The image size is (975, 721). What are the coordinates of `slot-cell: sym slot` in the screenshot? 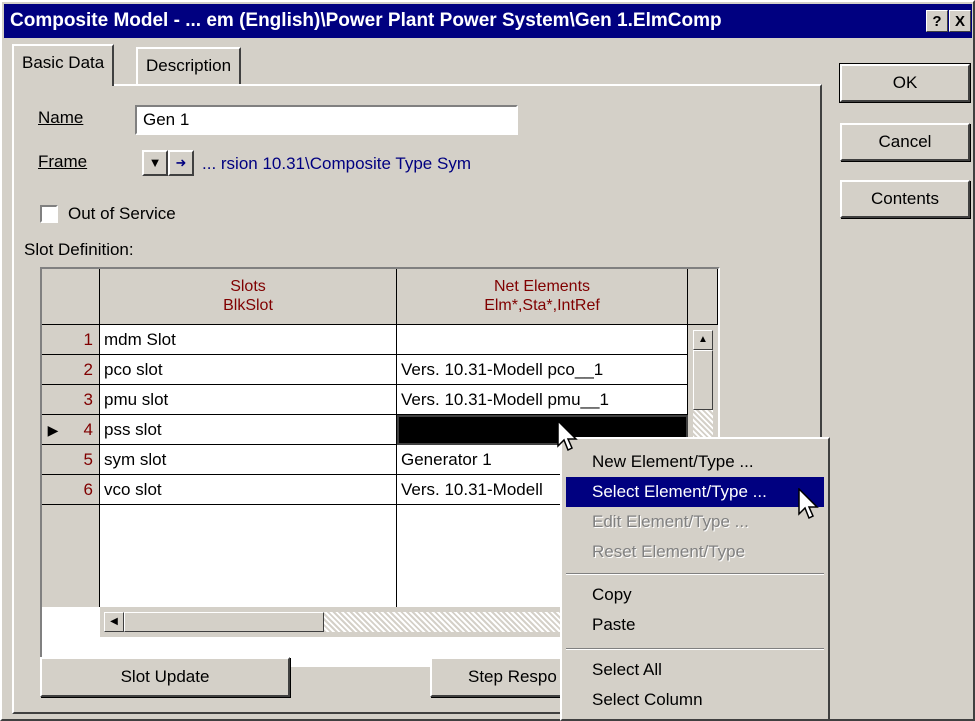 It's located at (248, 460).